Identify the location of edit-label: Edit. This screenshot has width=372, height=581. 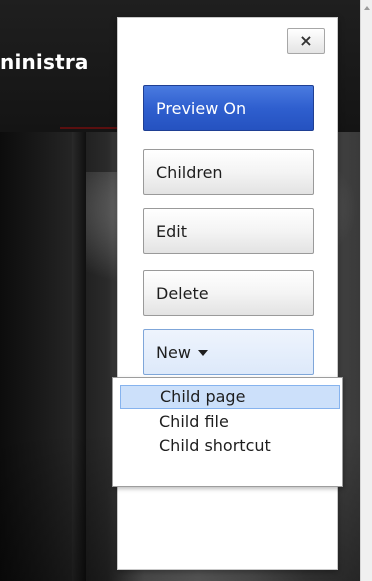
(171, 231).